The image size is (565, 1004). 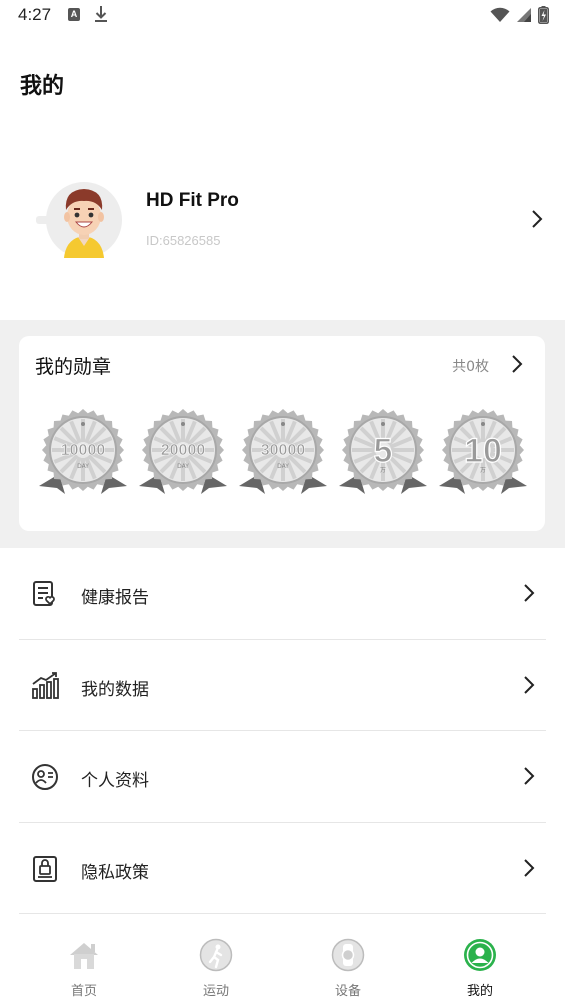 What do you see at coordinates (74, 14) in the screenshot?
I see `notification-a-icon: A` at bounding box center [74, 14].